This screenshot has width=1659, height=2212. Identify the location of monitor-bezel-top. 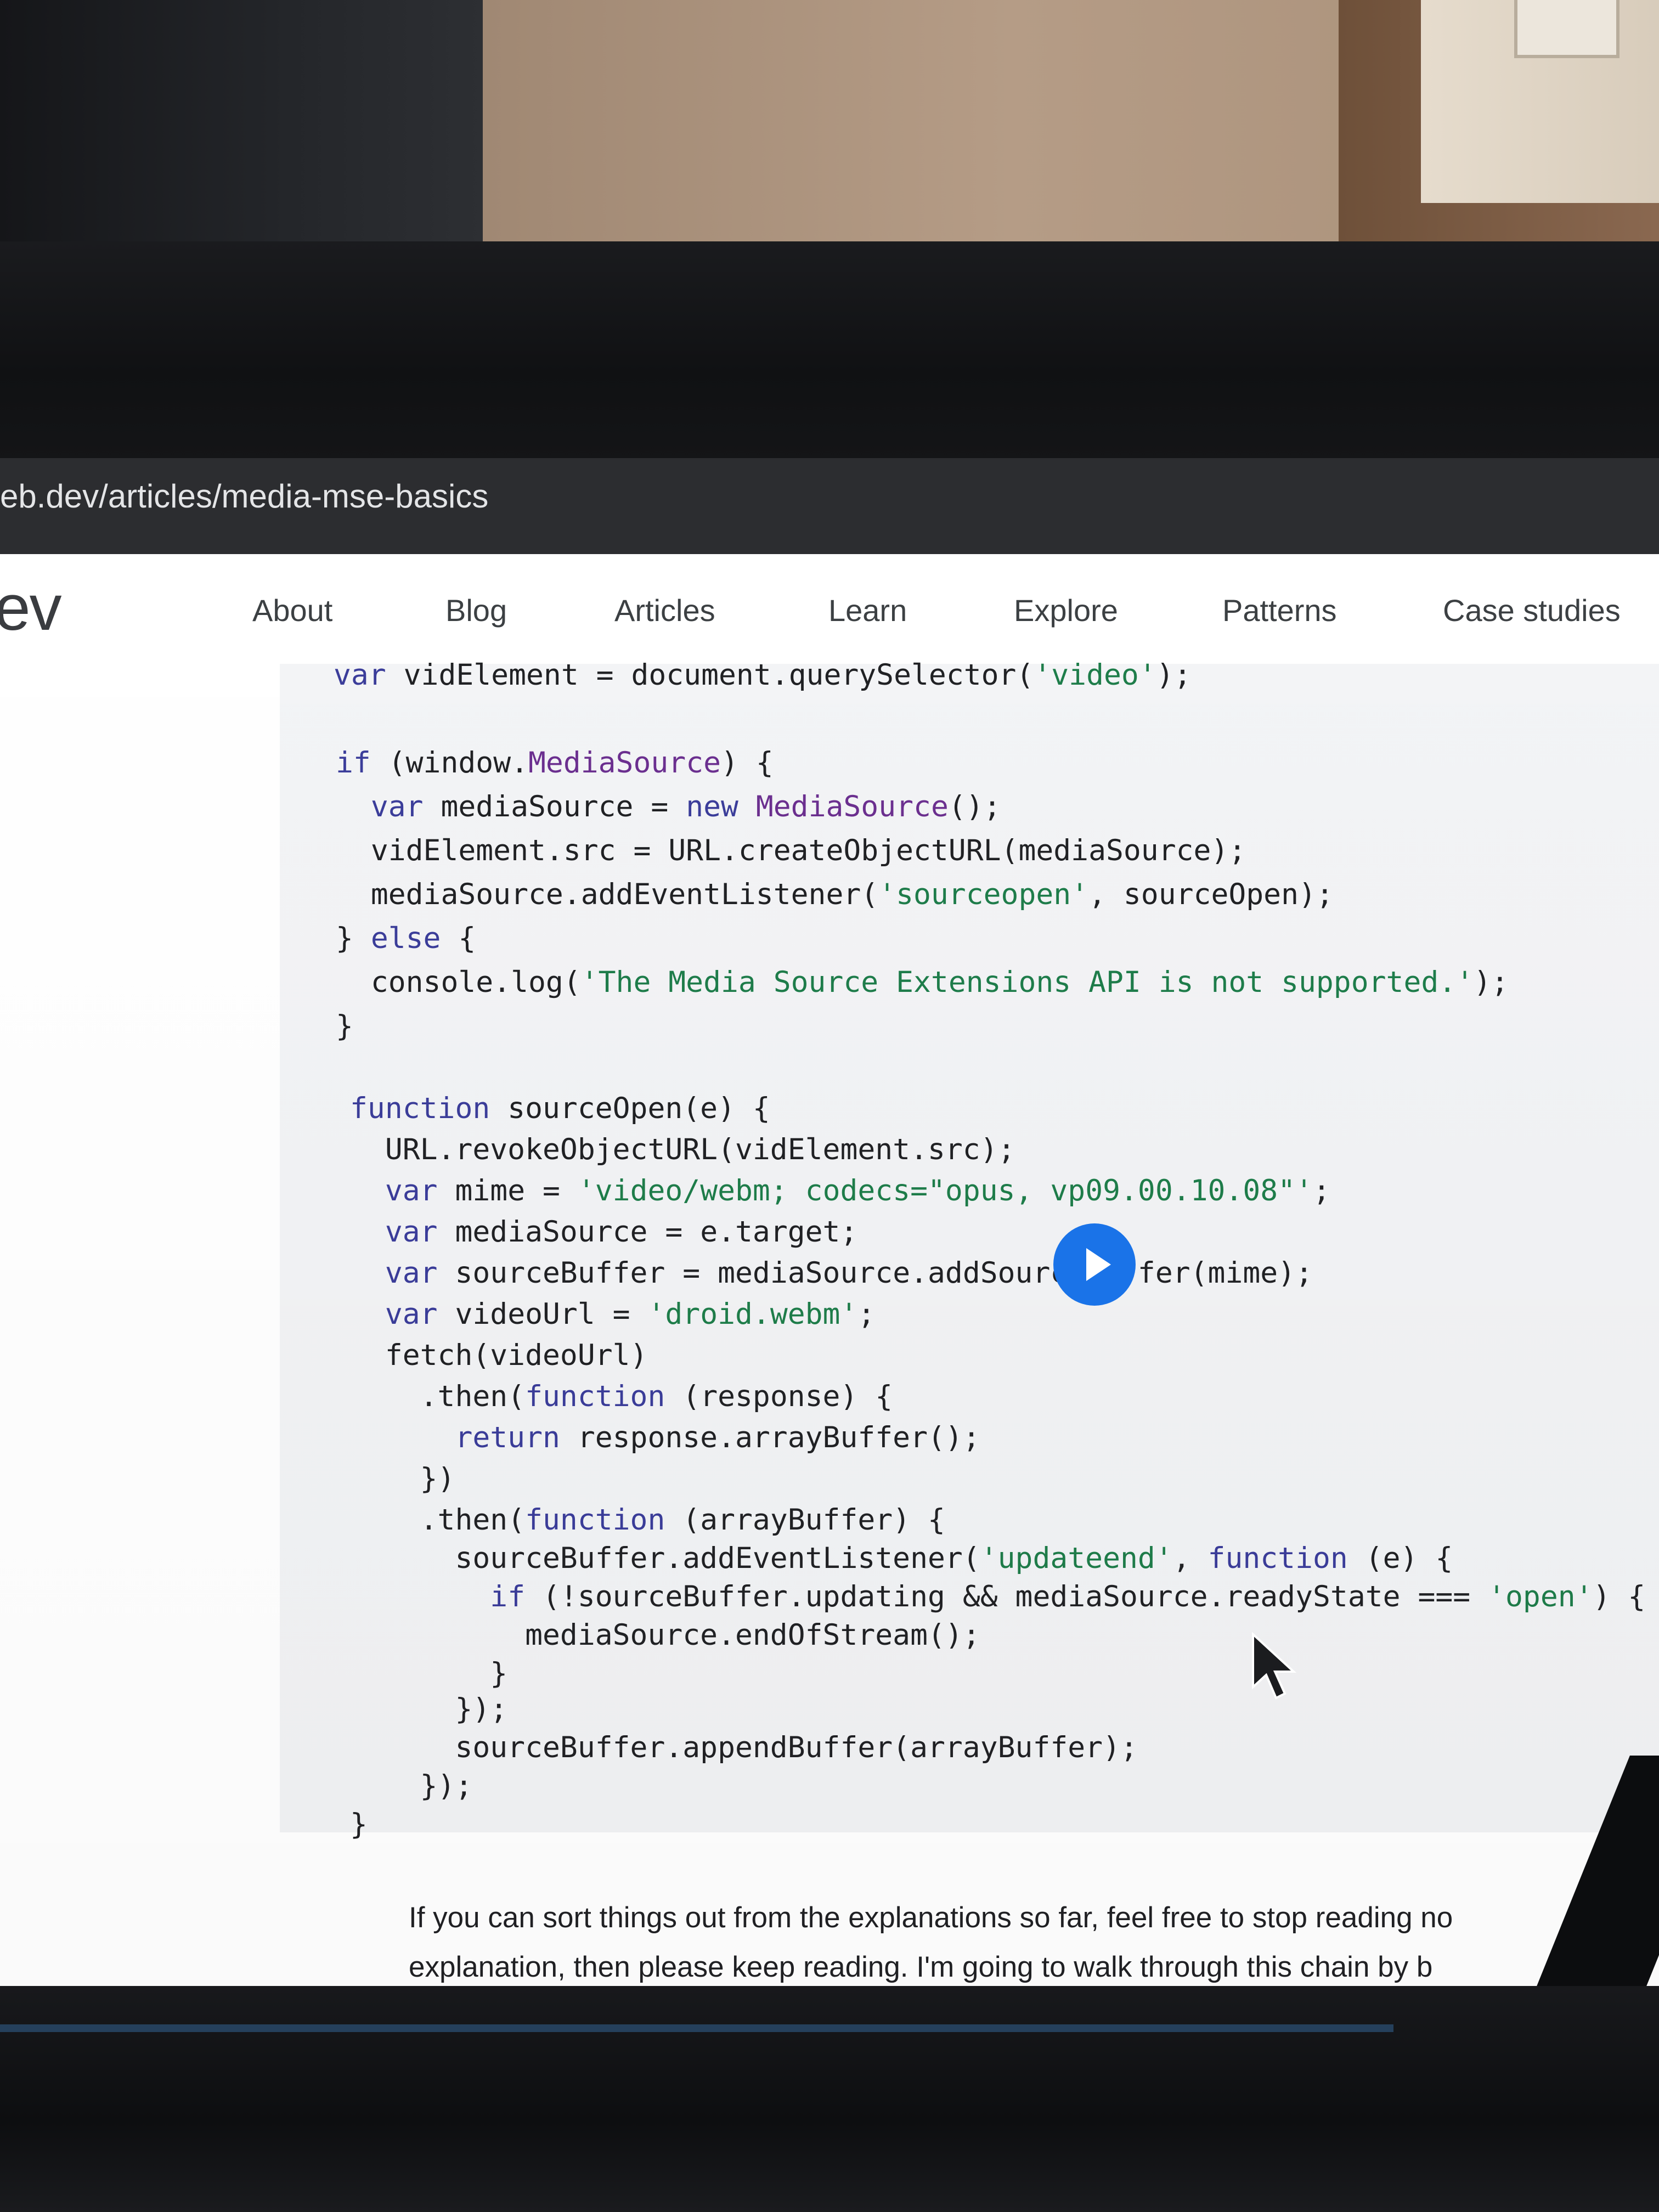
(830, 351).